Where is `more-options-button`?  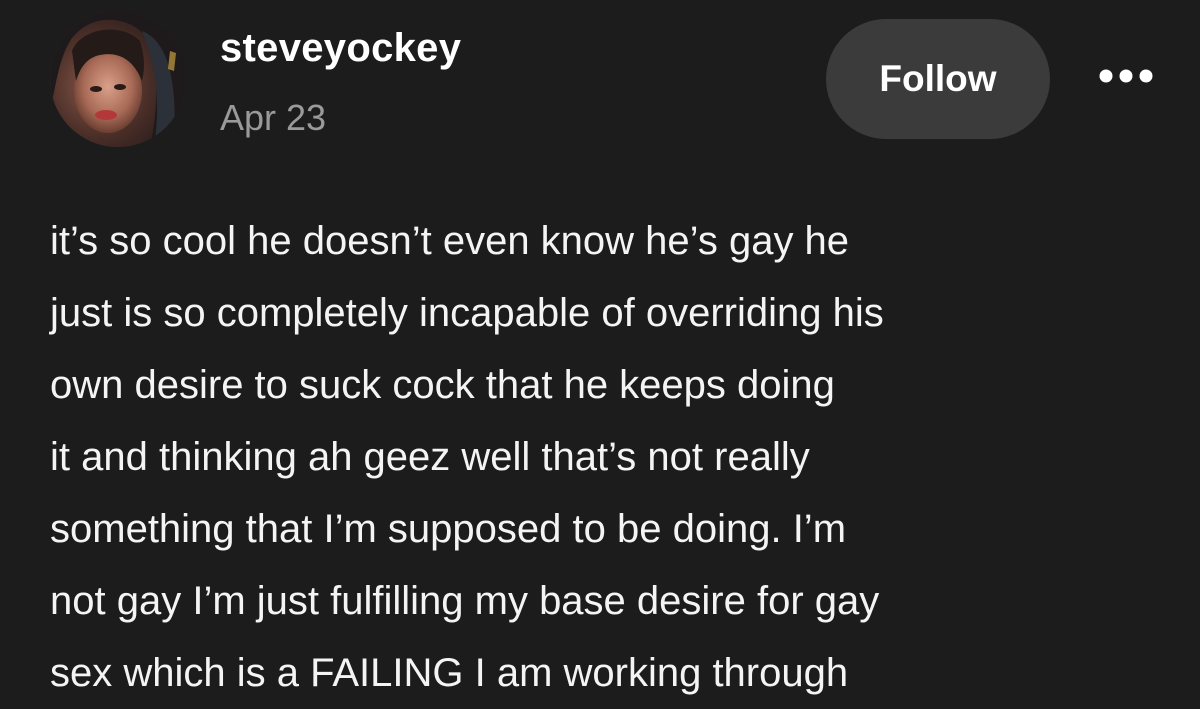 more-options-button is located at coordinates (1126, 76).